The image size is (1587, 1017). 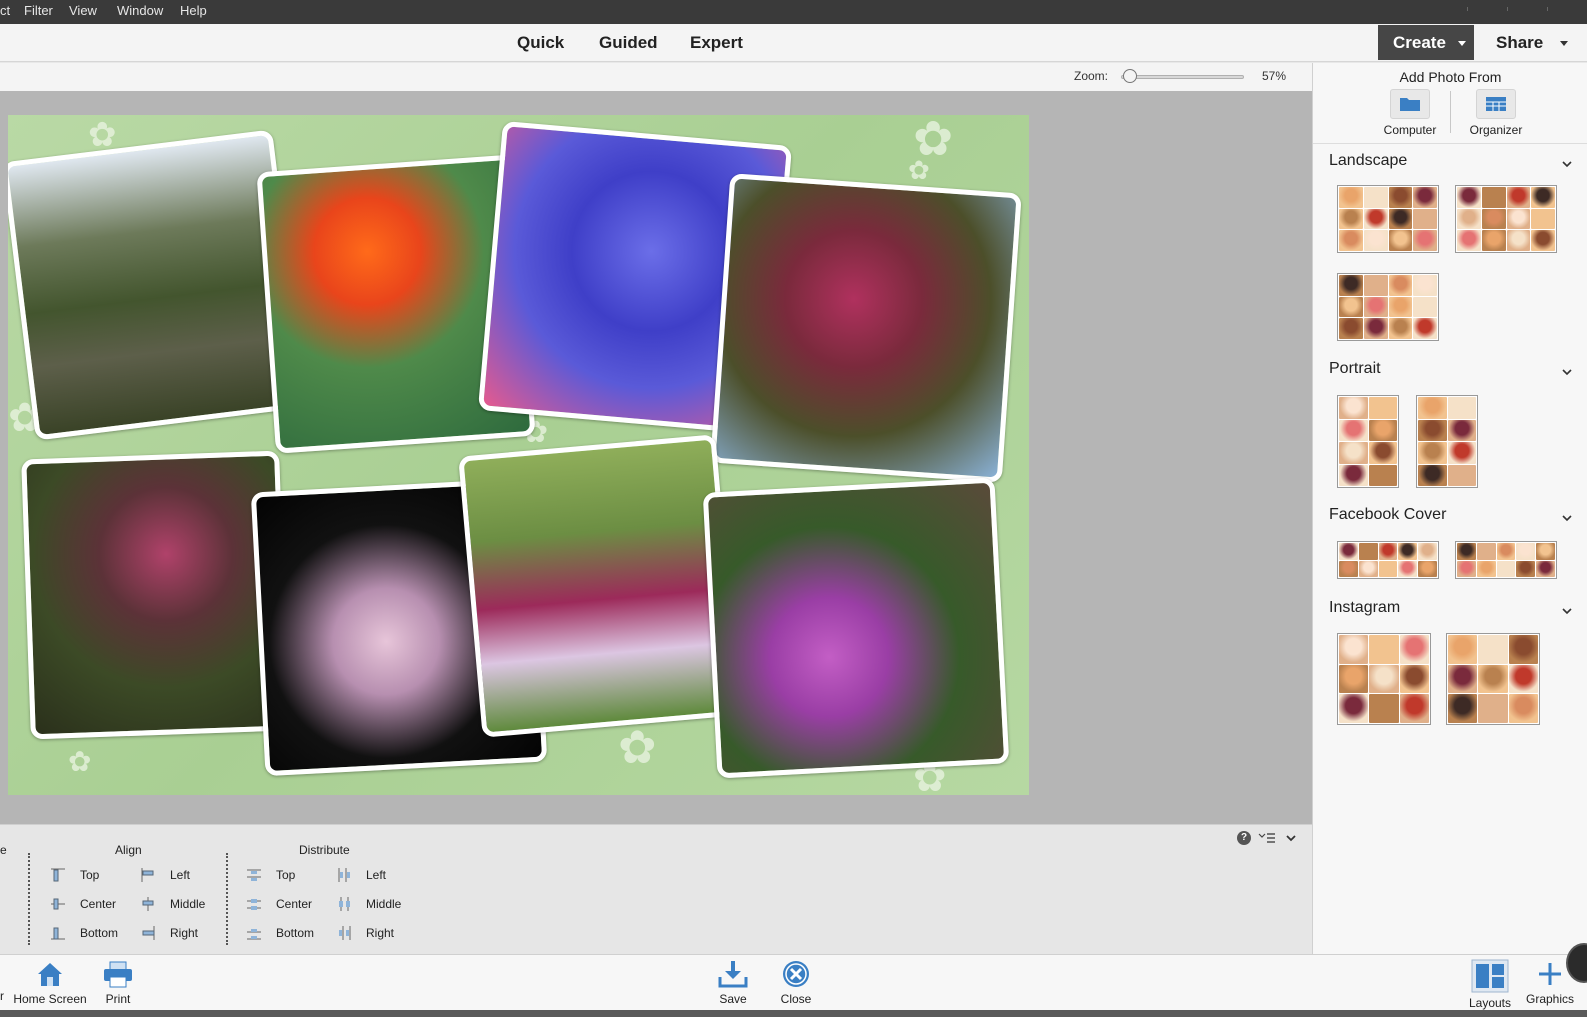 I want to click on home-screen-button: Home Screen, so click(x=50, y=982).